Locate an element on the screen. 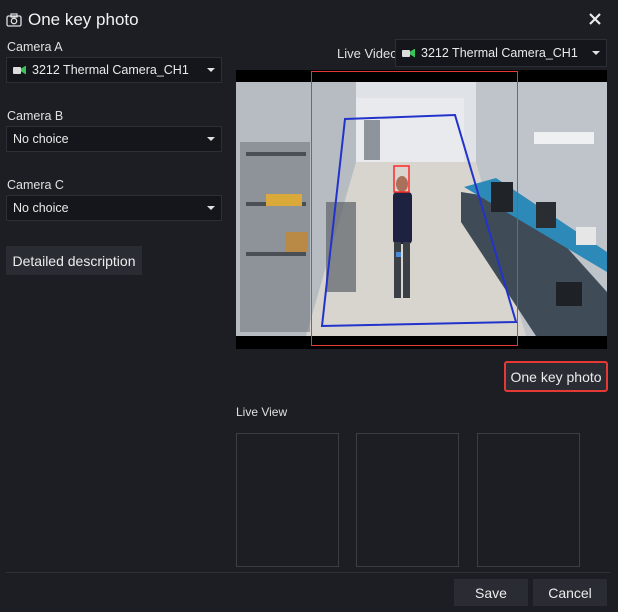 The height and width of the screenshot is (612, 618). detailed-description-button: Detailed description is located at coordinates (74, 260).